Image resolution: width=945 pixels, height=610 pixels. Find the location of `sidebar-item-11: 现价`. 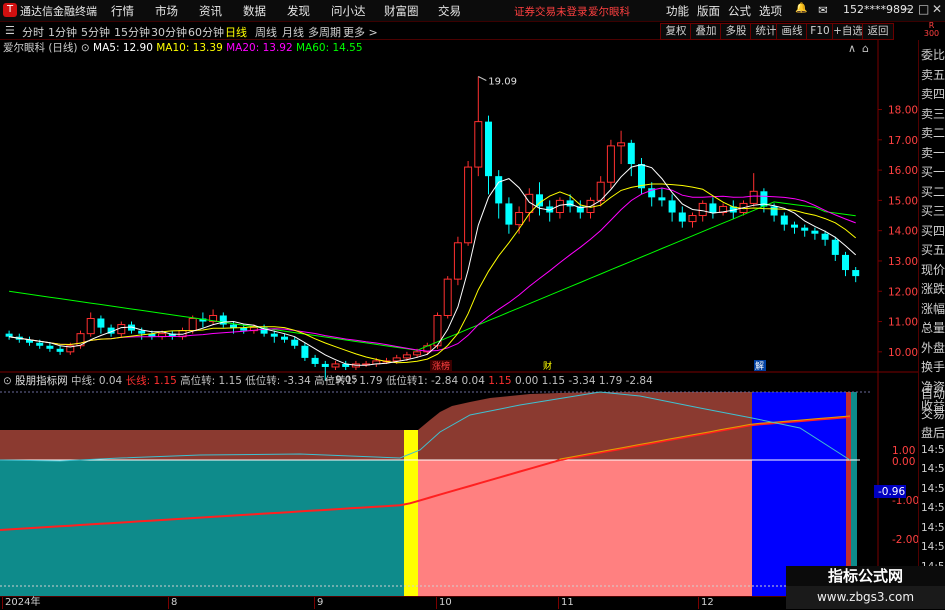

sidebar-item-11: 现价 is located at coordinates (933, 269).